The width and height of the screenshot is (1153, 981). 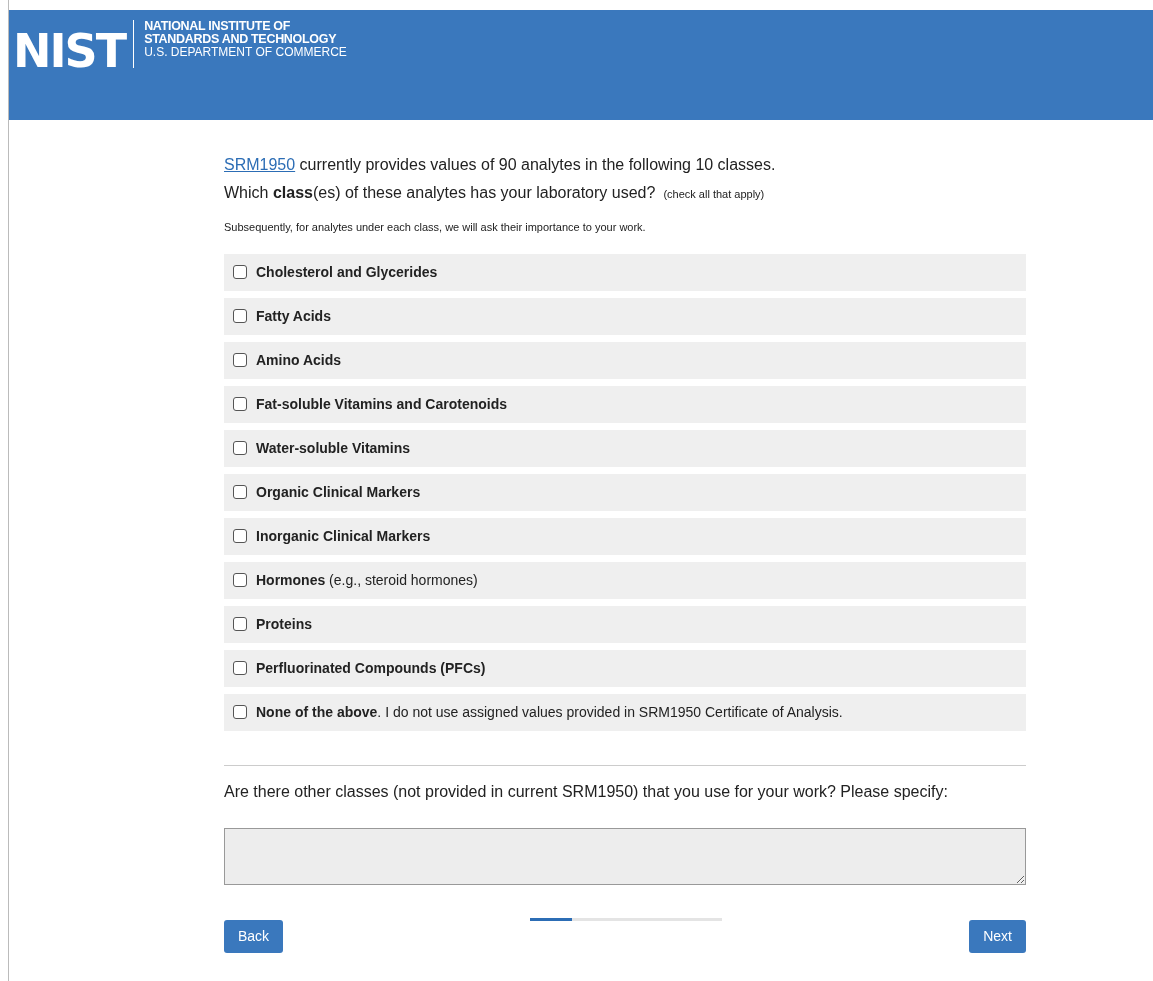 What do you see at coordinates (260, 164) in the screenshot?
I see `srm-link: SRM1950` at bounding box center [260, 164].